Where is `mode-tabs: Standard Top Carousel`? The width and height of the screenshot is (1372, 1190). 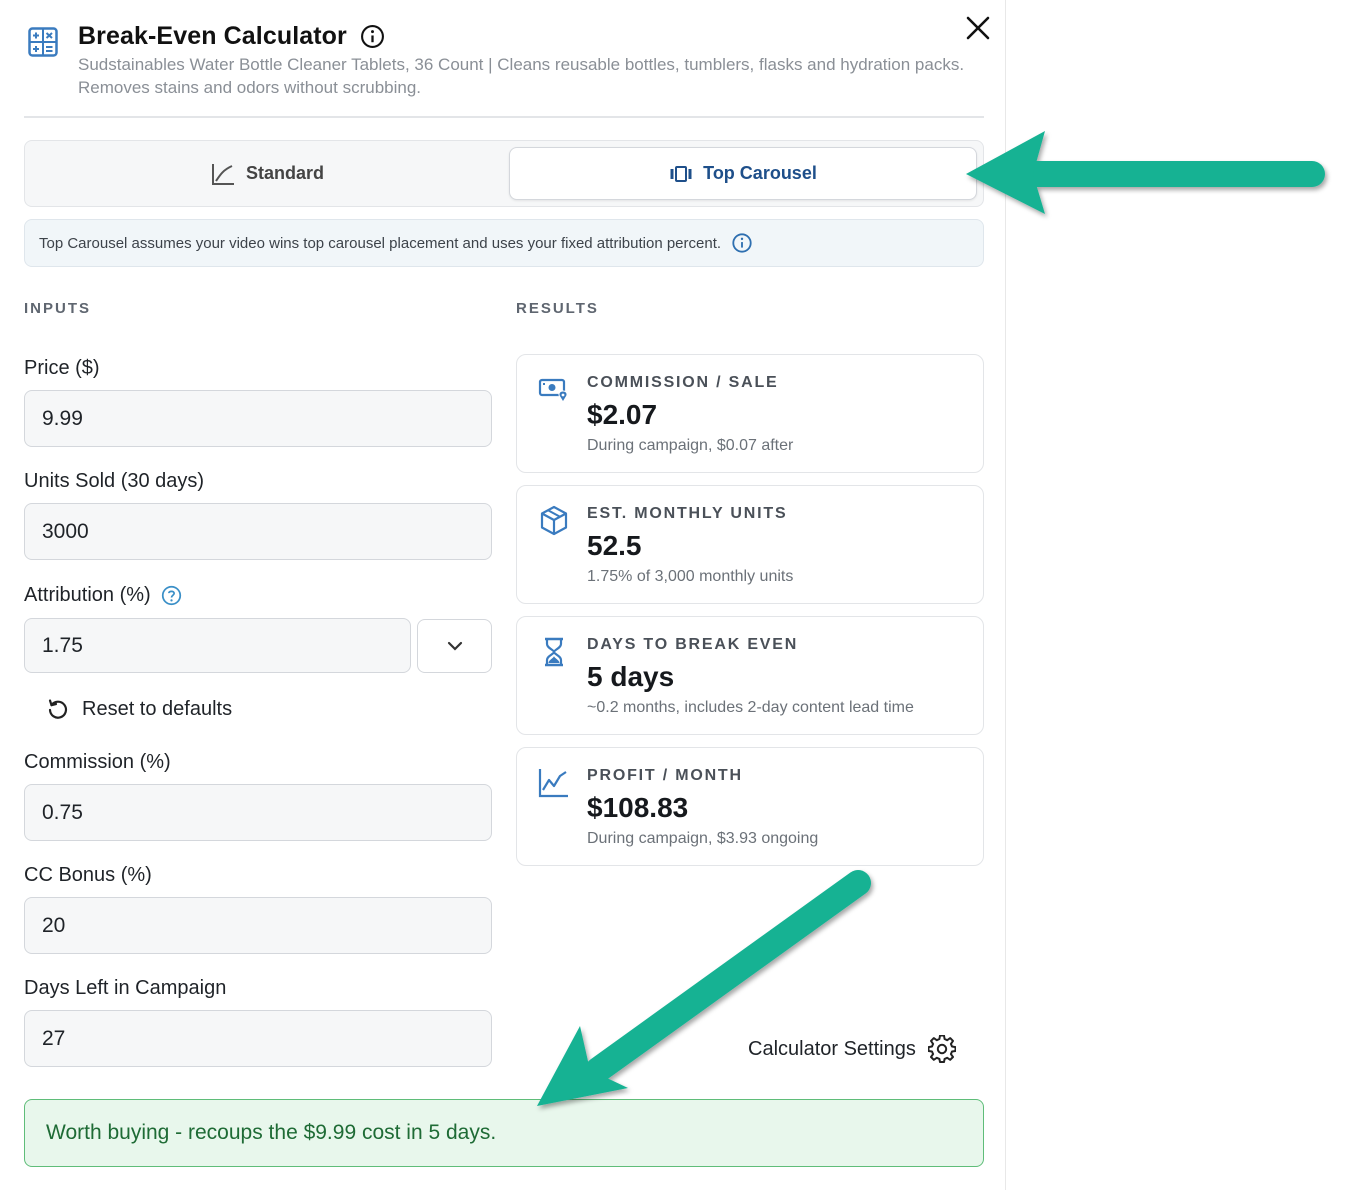 mode-tabs: Standard Top Carousel is located at coordinates (504, 173).